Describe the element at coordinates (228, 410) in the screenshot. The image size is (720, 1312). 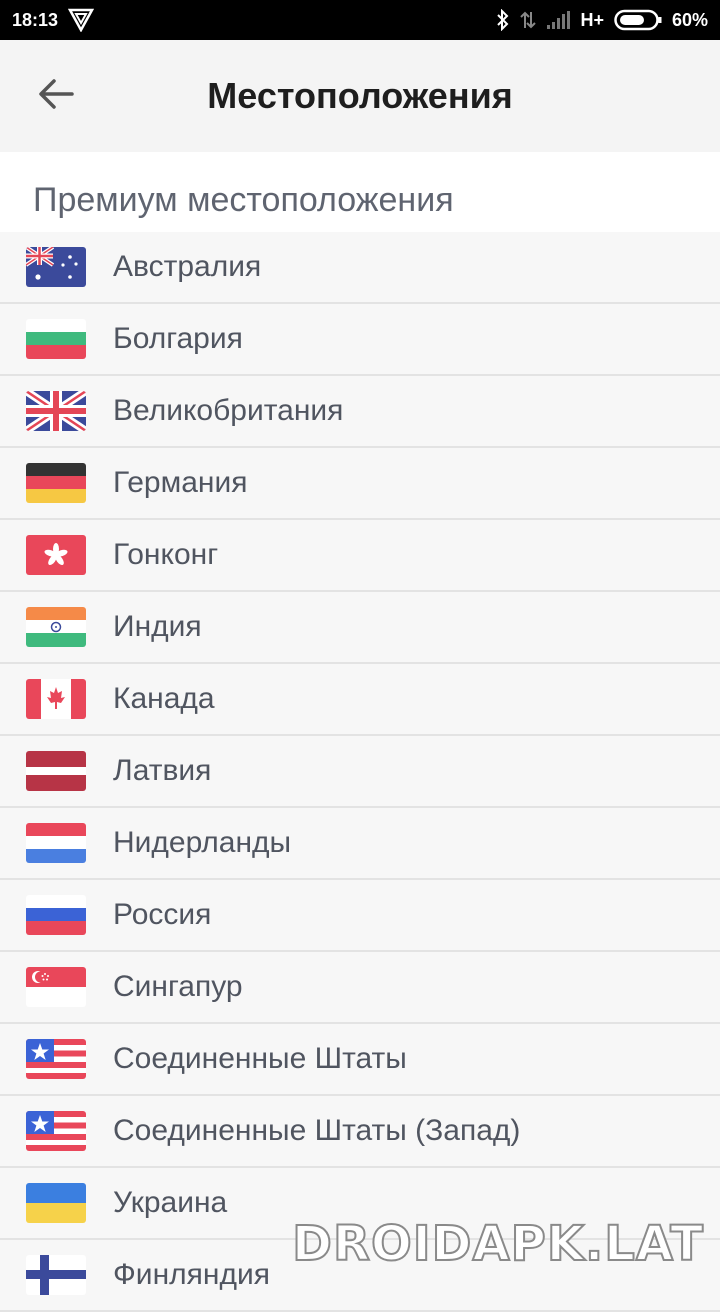
I see `location-name: Великобритания` at that location.